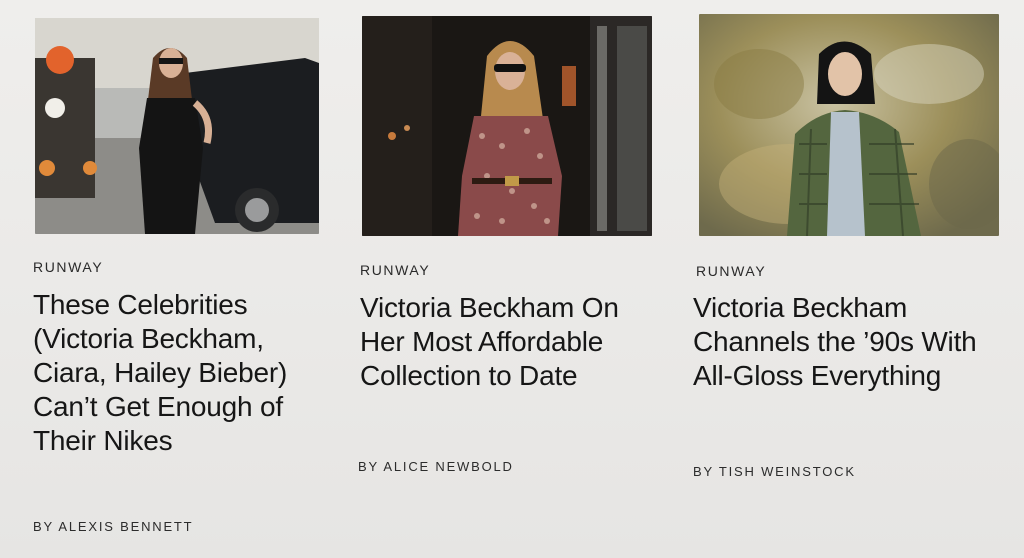 This screenshot has width=1024, height=558. Describe the element at coordinates (436, 466) in the screenshot. I see `article-byline: BY ALICE NEWBOLD` at that location.